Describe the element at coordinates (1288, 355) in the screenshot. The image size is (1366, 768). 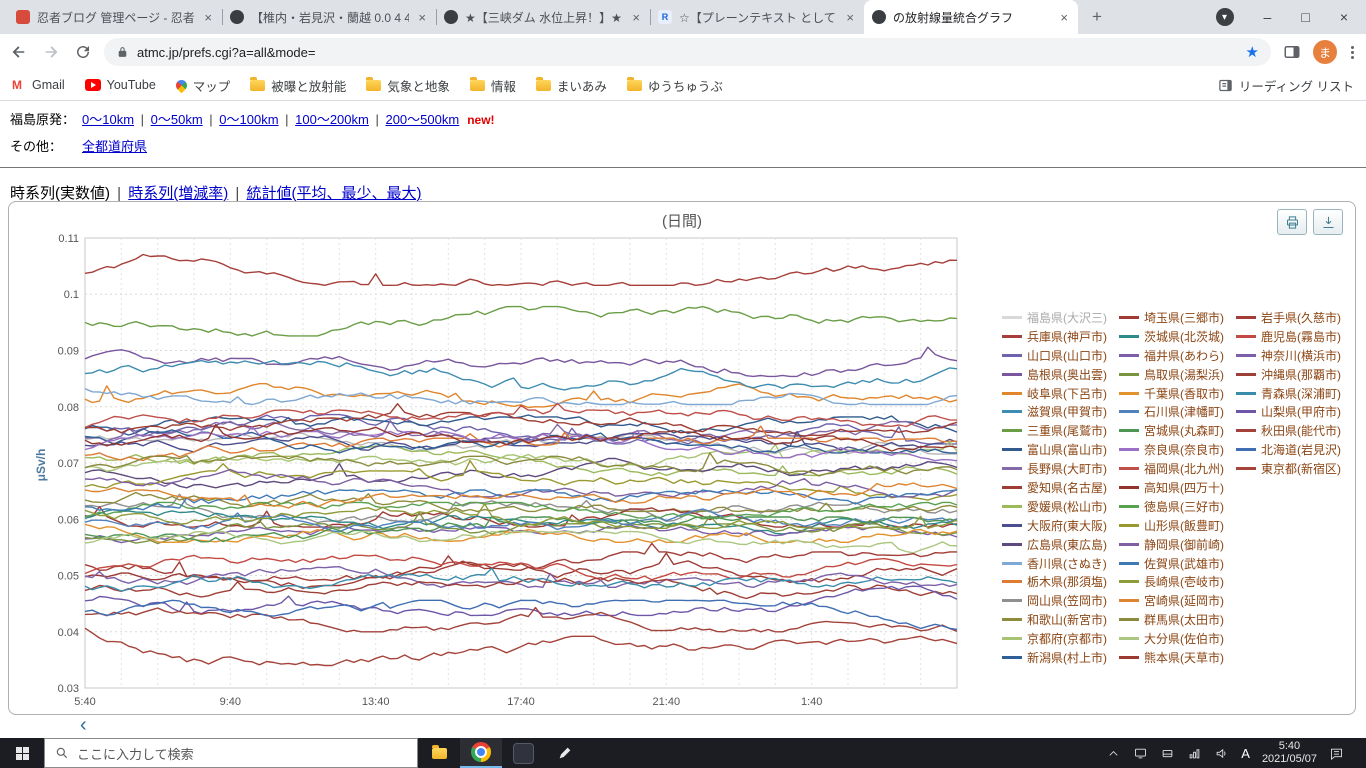
I see `legend-item: 神奈川(横浜市)` at that location.